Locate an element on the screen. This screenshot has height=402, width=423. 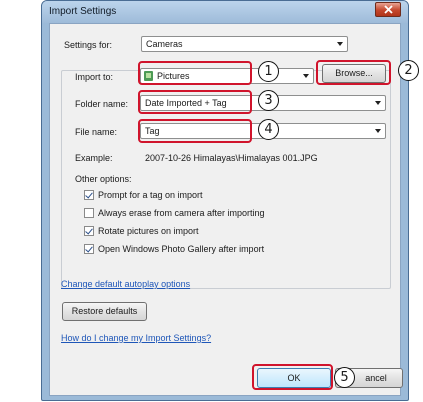
highlight-box-browse is located at coordinates (353, 72).